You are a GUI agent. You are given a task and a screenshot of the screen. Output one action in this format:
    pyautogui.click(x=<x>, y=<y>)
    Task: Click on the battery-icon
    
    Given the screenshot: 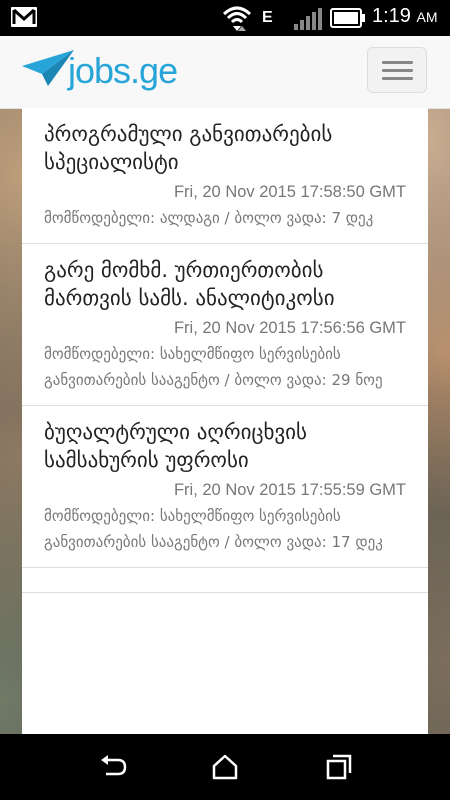 What is the action you would take?
    pyautogui.click(x=347, y=18)
    